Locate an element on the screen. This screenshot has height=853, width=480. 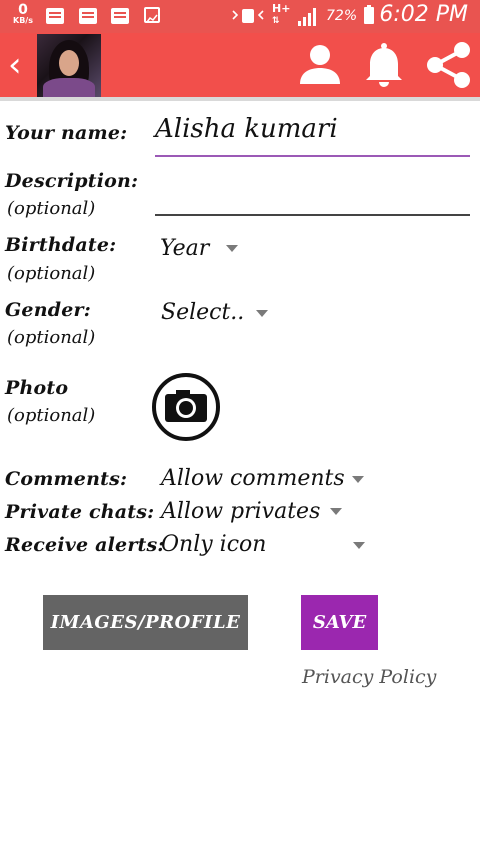
birthdate-label: Birthdate: is located at coordinates (61, 245).